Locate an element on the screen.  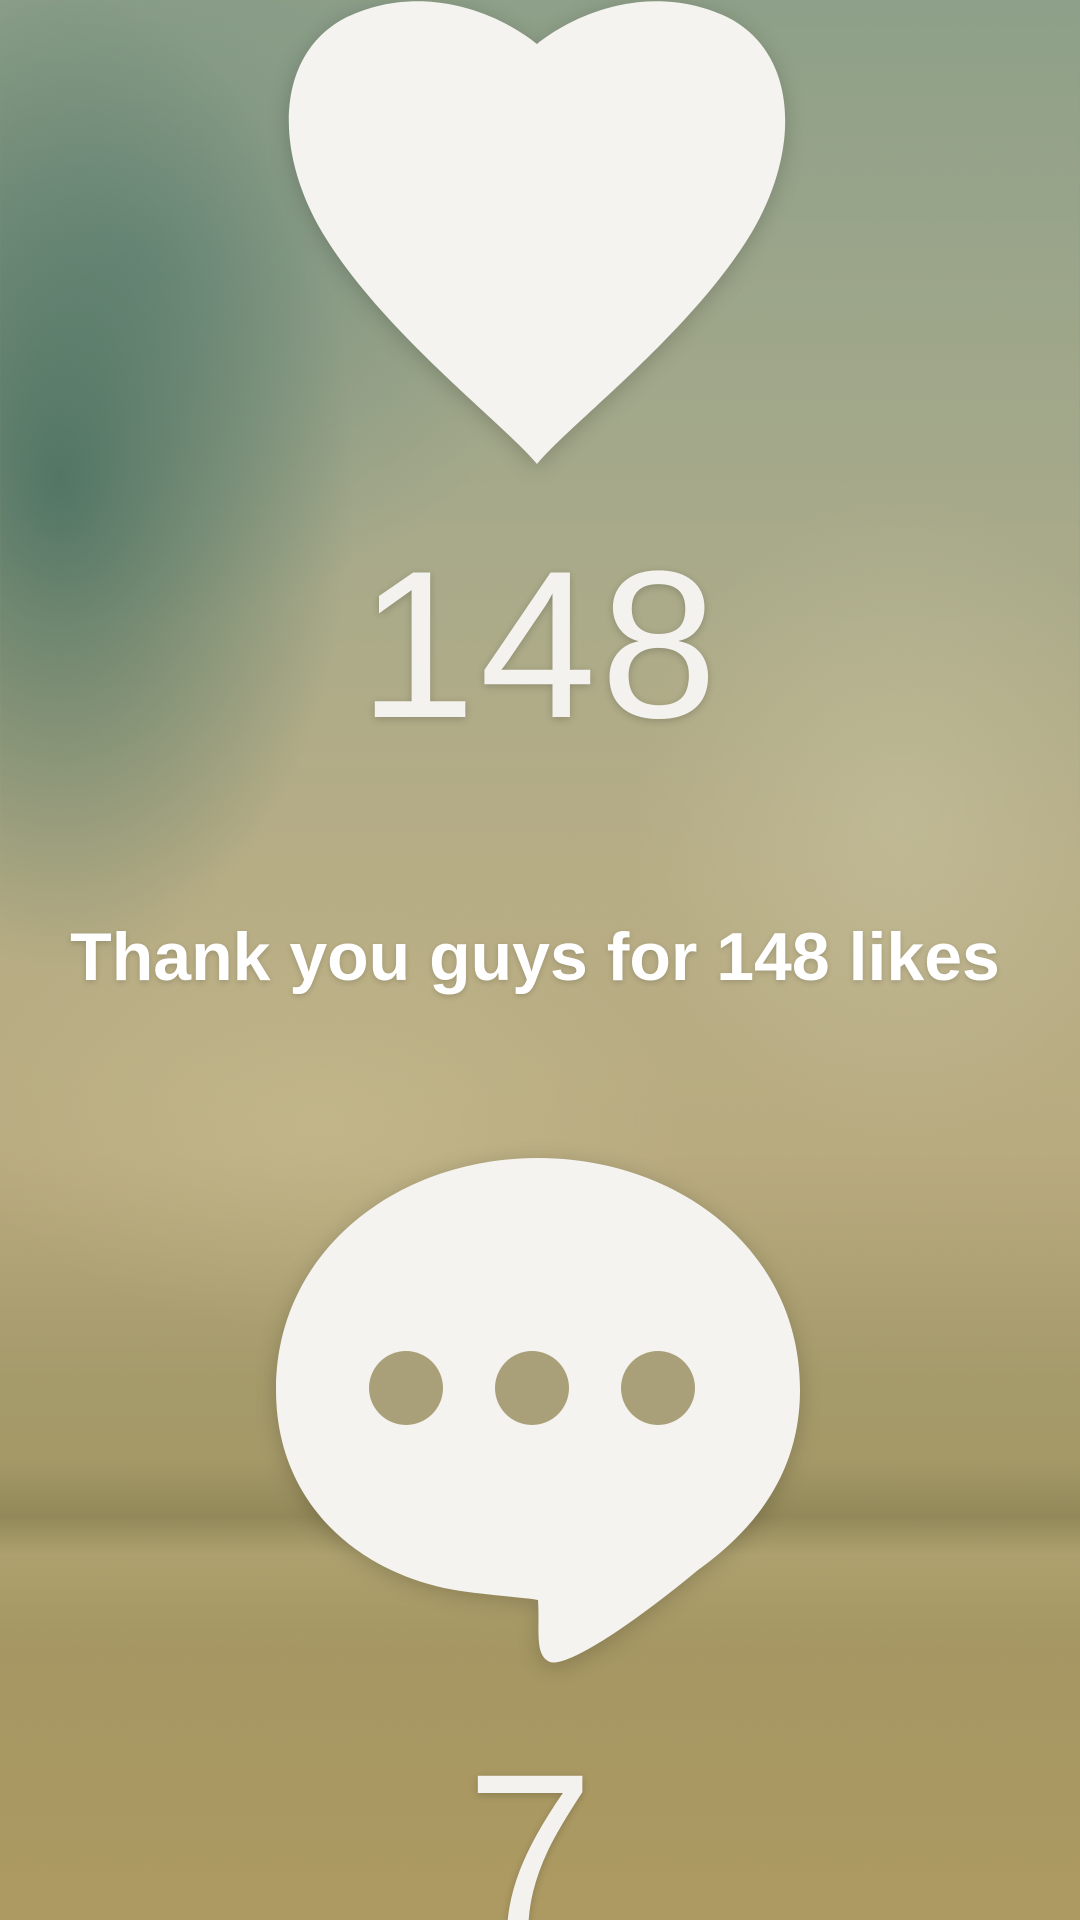
like-count: 148 is located at coordinates (540, 644).